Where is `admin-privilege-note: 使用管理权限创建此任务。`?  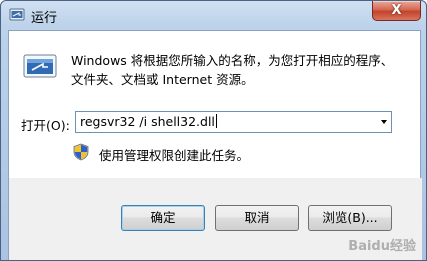 admin-privilege-note: 使用管理权限创建此任务。 is located at coordinates (174, 155).